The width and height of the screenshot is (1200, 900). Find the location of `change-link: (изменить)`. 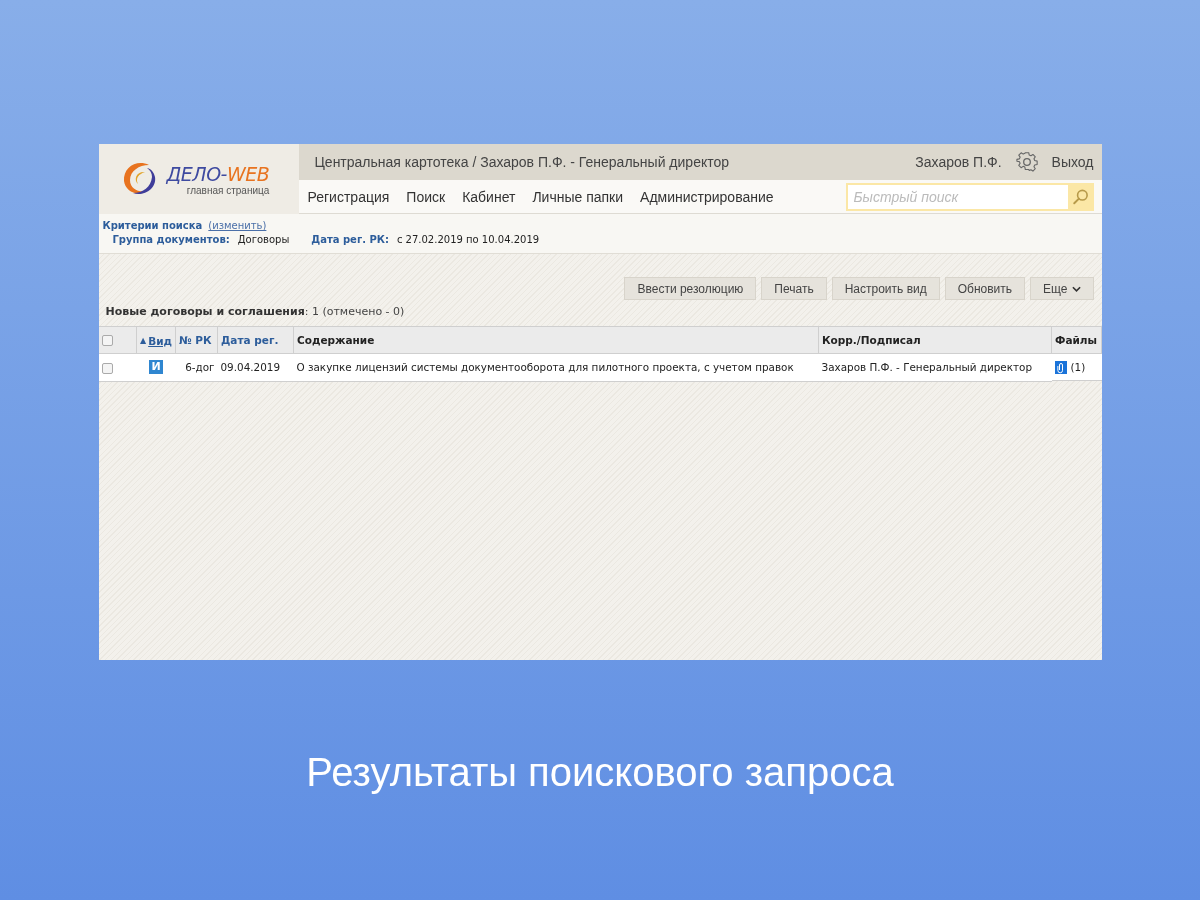

change-link: (изменить) is located at coordinates (237, 225).